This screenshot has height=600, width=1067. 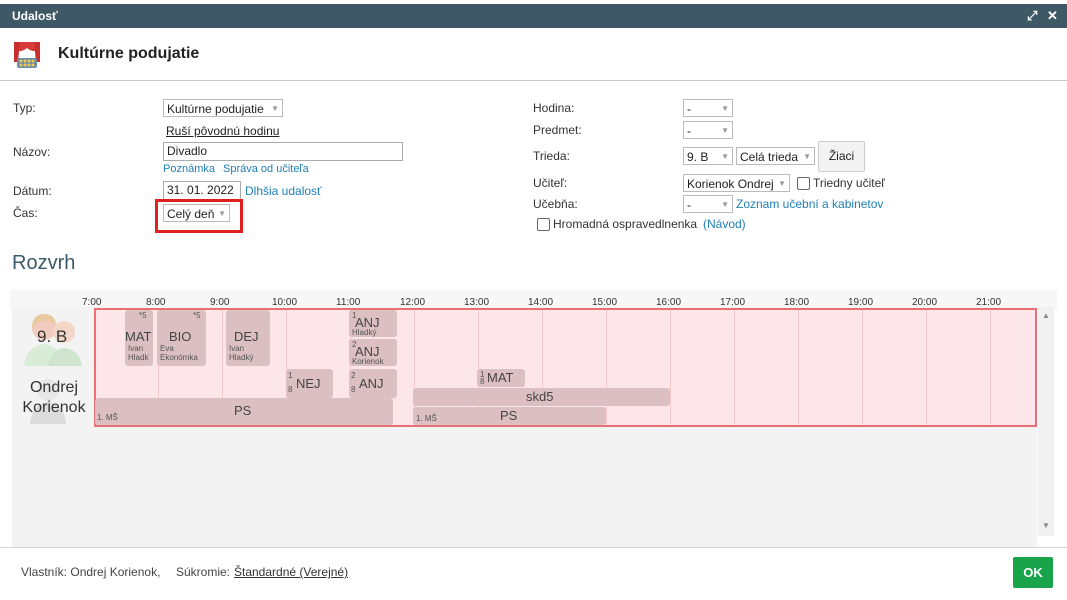 I want to click on lesson-name: DEJ, so click(x=246, y=336).